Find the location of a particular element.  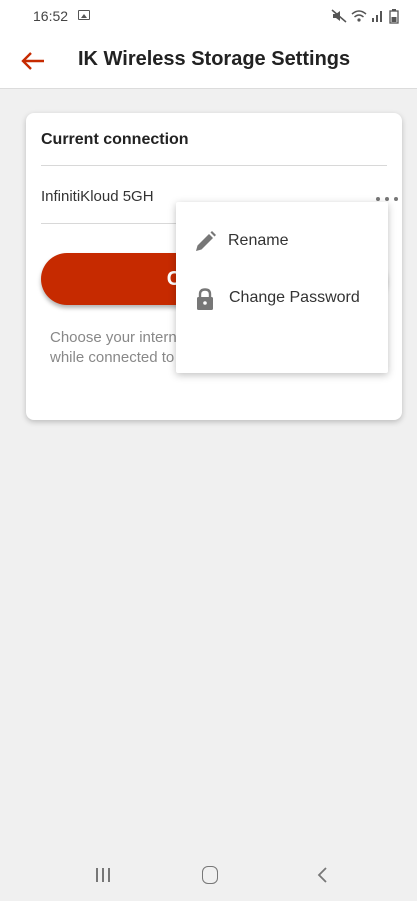

status-time: 16:52 is located at coordinates (51, 16).